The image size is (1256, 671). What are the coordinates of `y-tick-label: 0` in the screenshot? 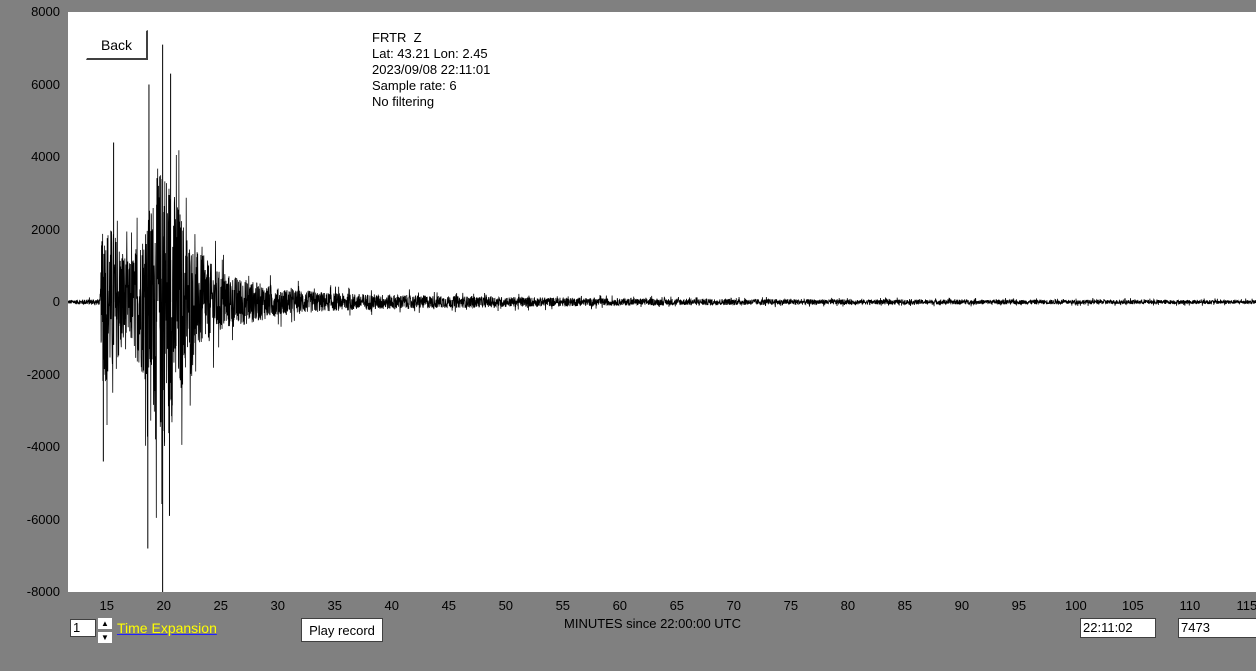 It's located at (56, 301).